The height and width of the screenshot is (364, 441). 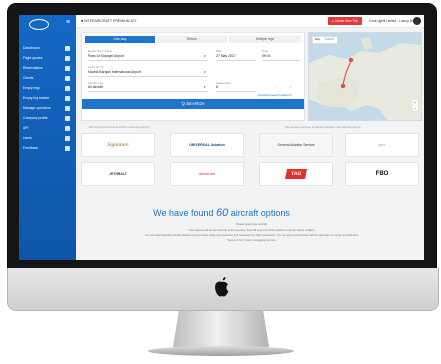 I want to click on results-headline: We have found 60 aircraft options, so click(x=221, y=213).